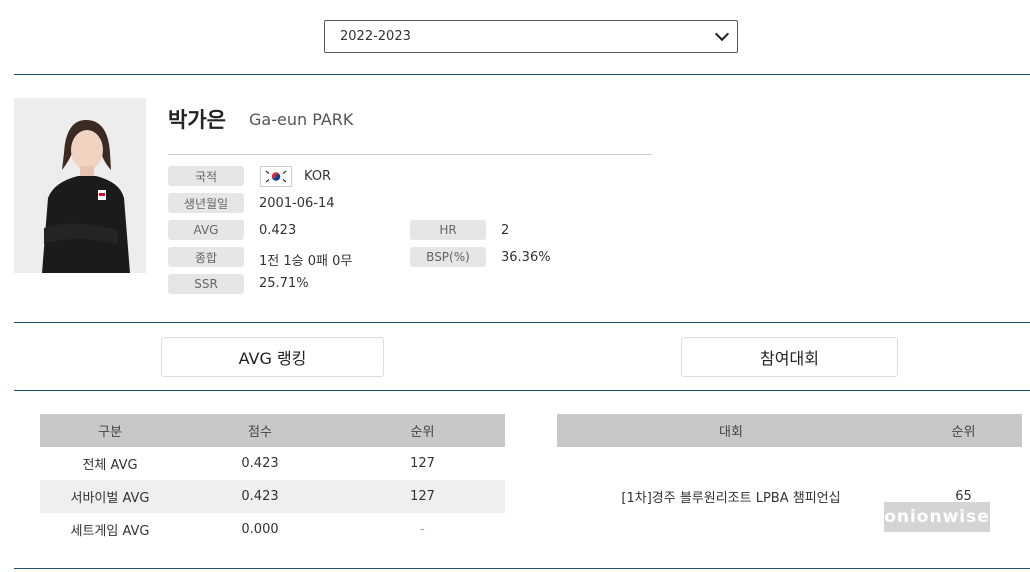 The image size is (1030, 572). Describe the element at coordinates (260, 432) in the screenshot. I see `column-header: 점수` at that location.